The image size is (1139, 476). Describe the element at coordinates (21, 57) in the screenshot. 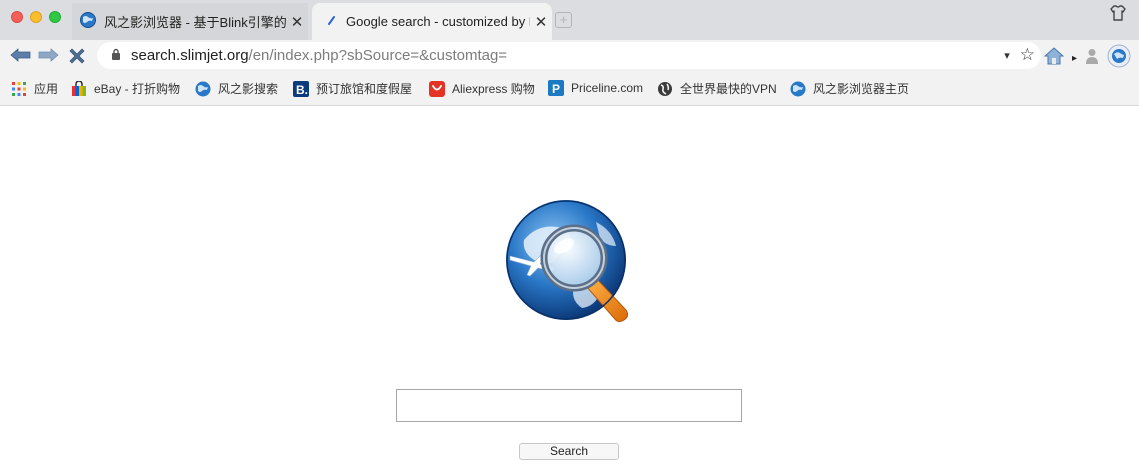

I see `back-arrow-icon` at that location.